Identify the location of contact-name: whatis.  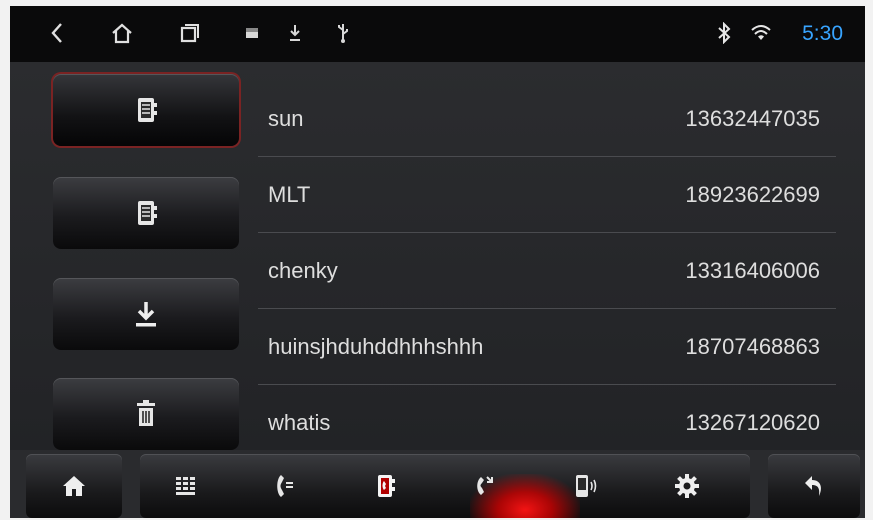
(299, 422).